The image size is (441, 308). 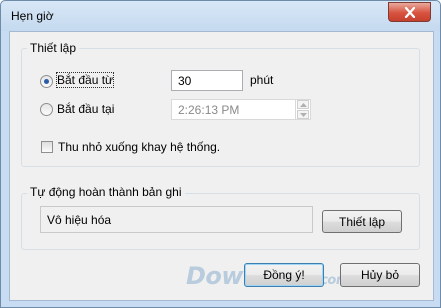 I want to click on spin-down-button, so click(x=303, y=114).